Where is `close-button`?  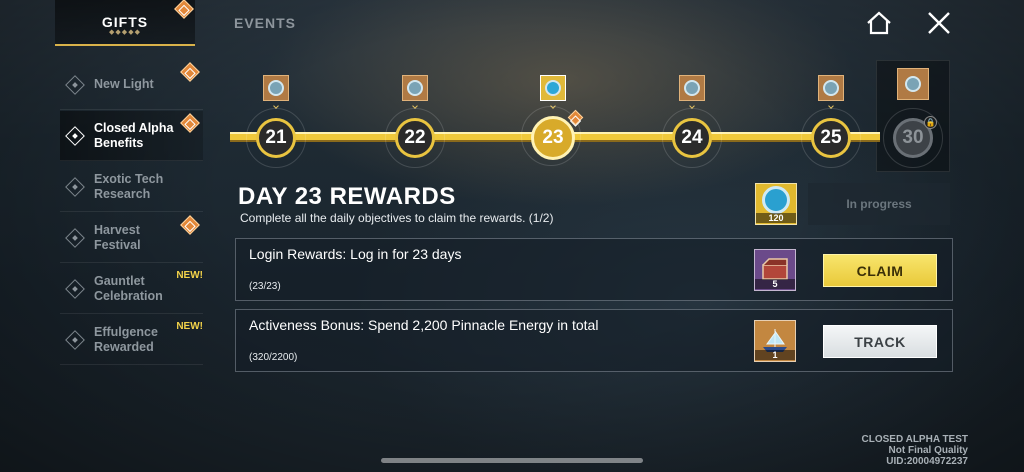 close-button is located at coordinates (939, 23).